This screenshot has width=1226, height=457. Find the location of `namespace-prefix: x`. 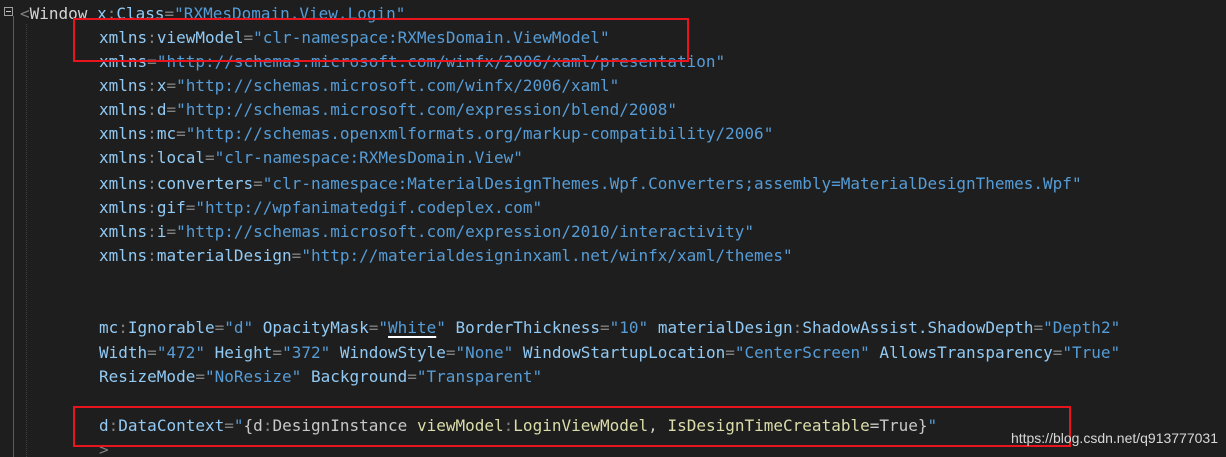

namespace-prefix: x is located at coordinates (161, 85).